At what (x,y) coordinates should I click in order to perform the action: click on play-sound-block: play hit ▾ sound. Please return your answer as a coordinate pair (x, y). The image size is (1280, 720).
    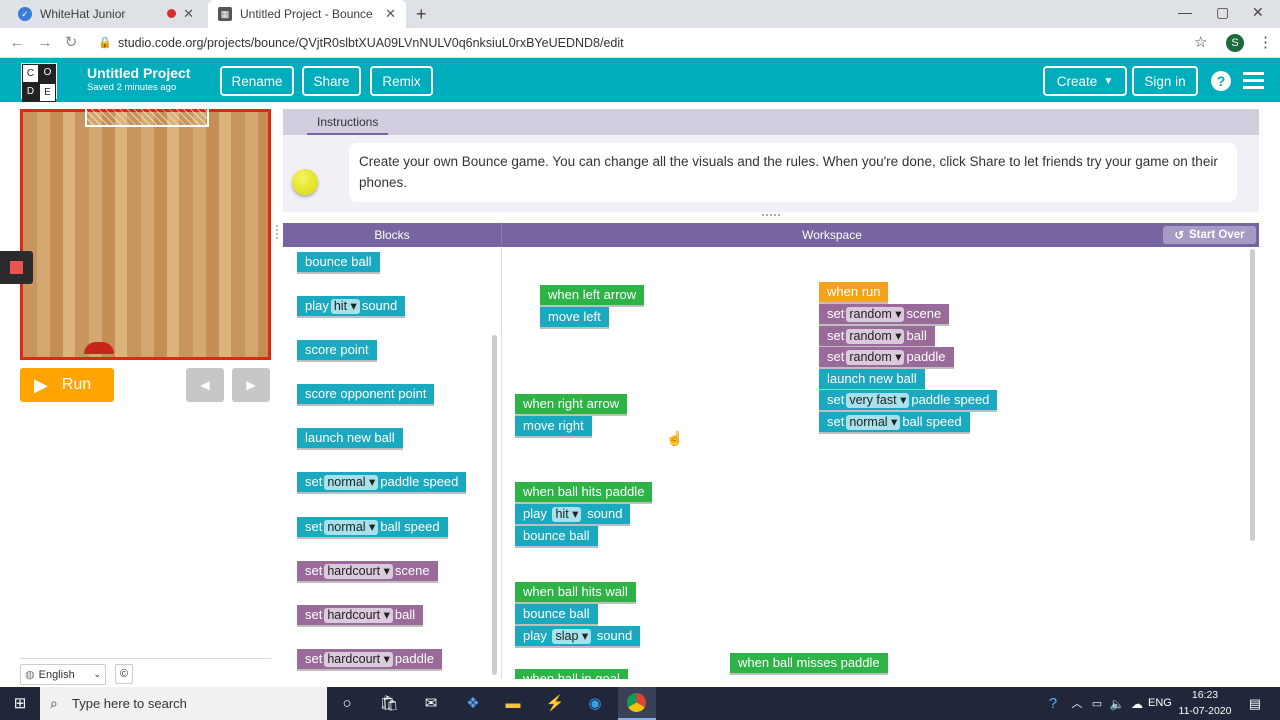
    Looking at the image, I should click on (573, 514).